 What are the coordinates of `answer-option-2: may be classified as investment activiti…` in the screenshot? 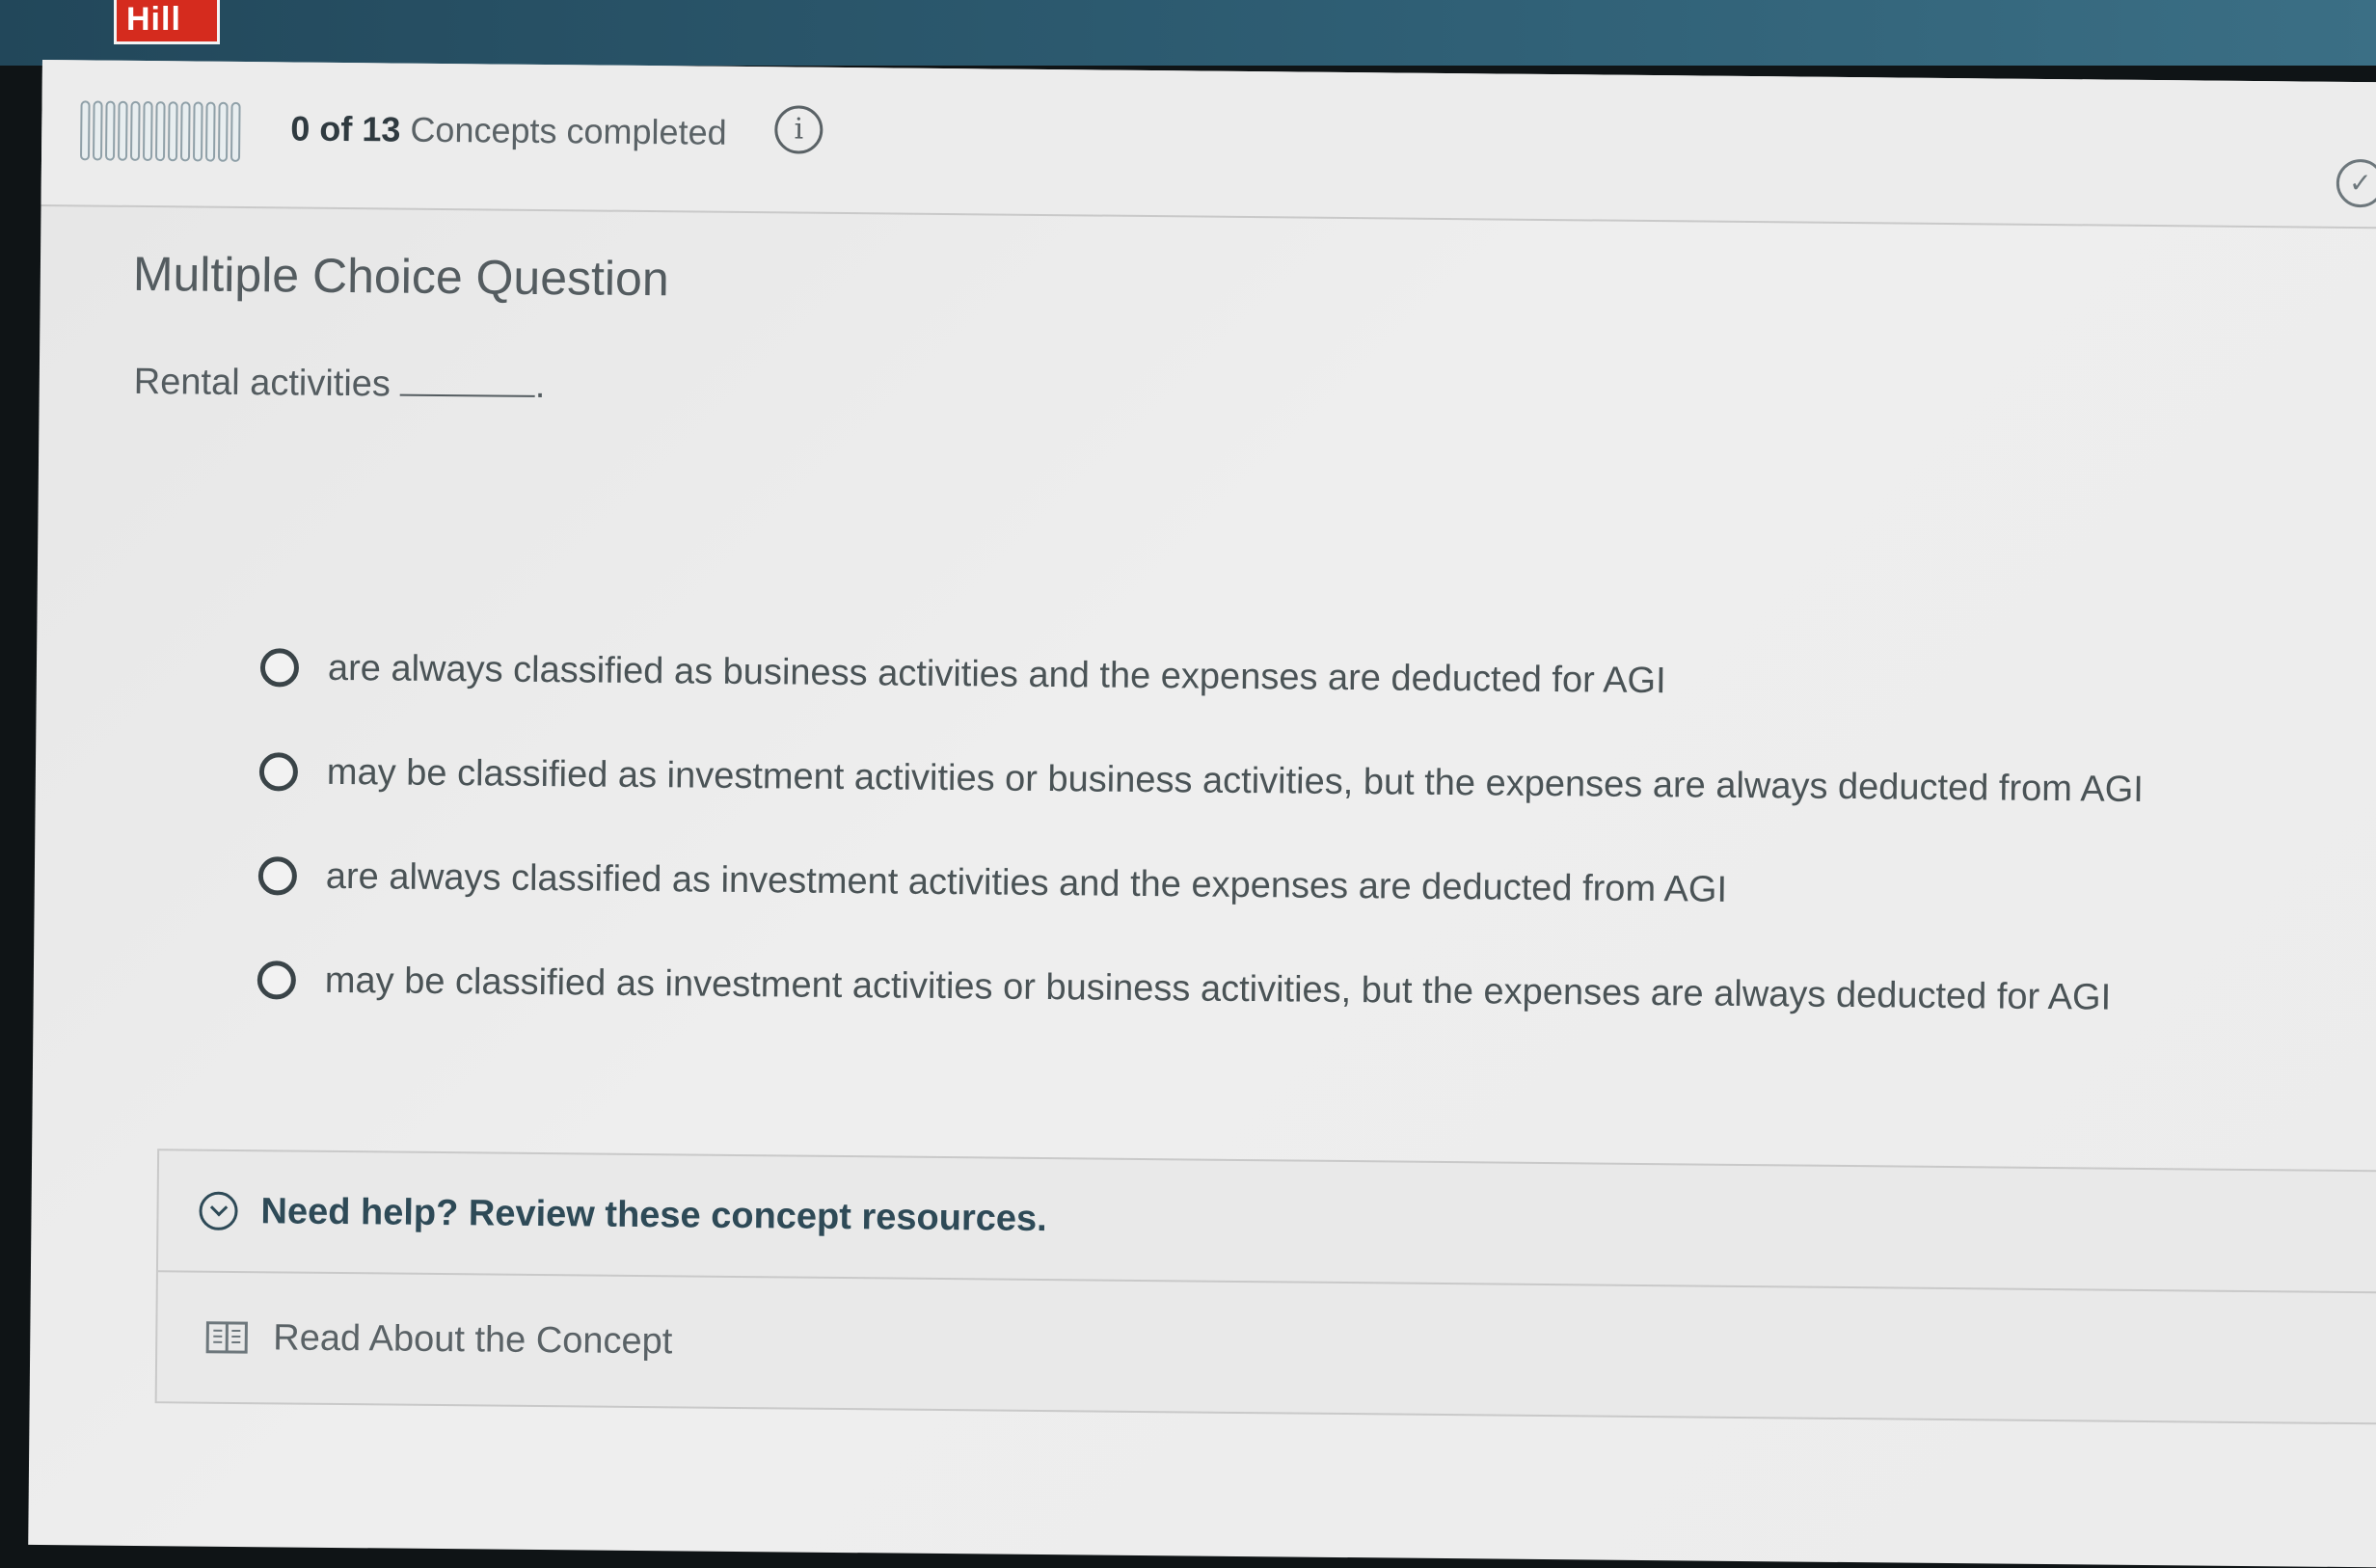 It's located at (1201, 781).